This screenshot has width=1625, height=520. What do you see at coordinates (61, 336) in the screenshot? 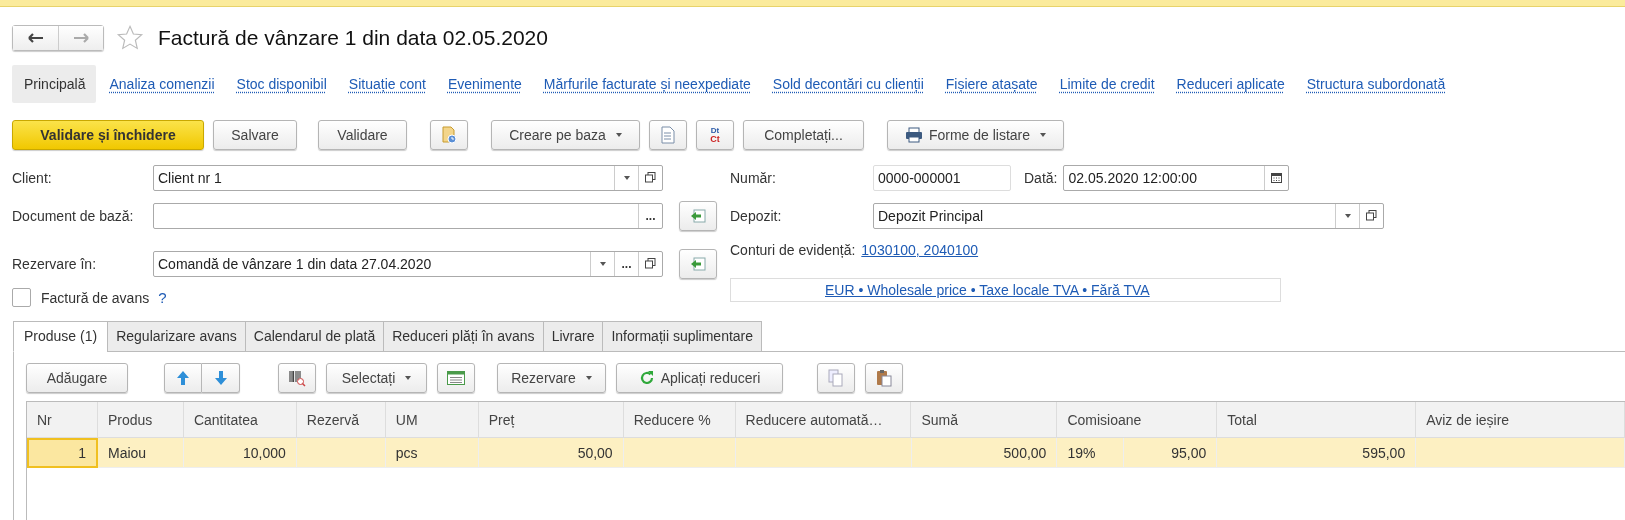
I see `tab: Produse (1)` at bounding box center [61, 336].